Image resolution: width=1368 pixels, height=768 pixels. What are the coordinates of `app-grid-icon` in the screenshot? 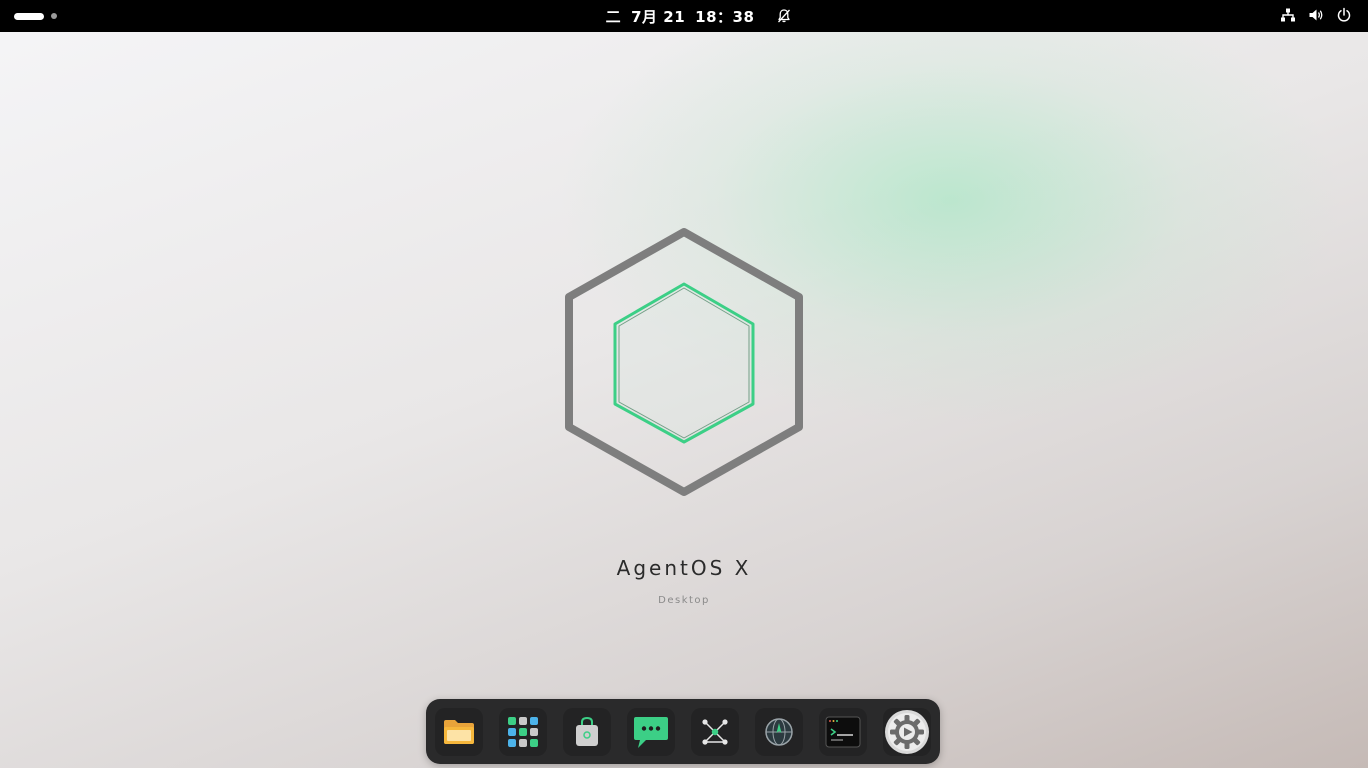 It's located at (523, 731).